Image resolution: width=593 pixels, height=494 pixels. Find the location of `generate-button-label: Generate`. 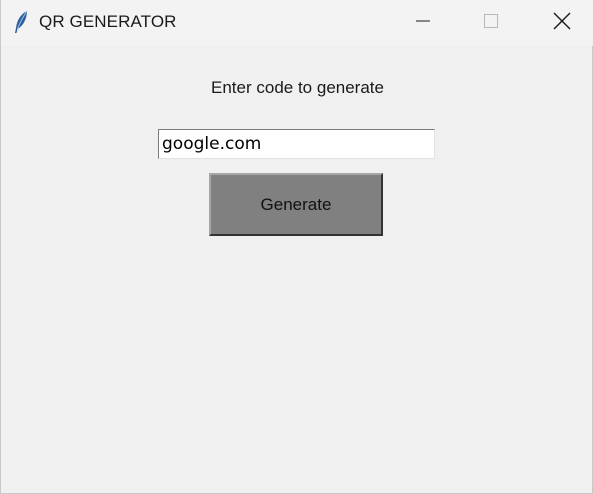

generate-button-label: Generate is located at coordinates (296, 204).